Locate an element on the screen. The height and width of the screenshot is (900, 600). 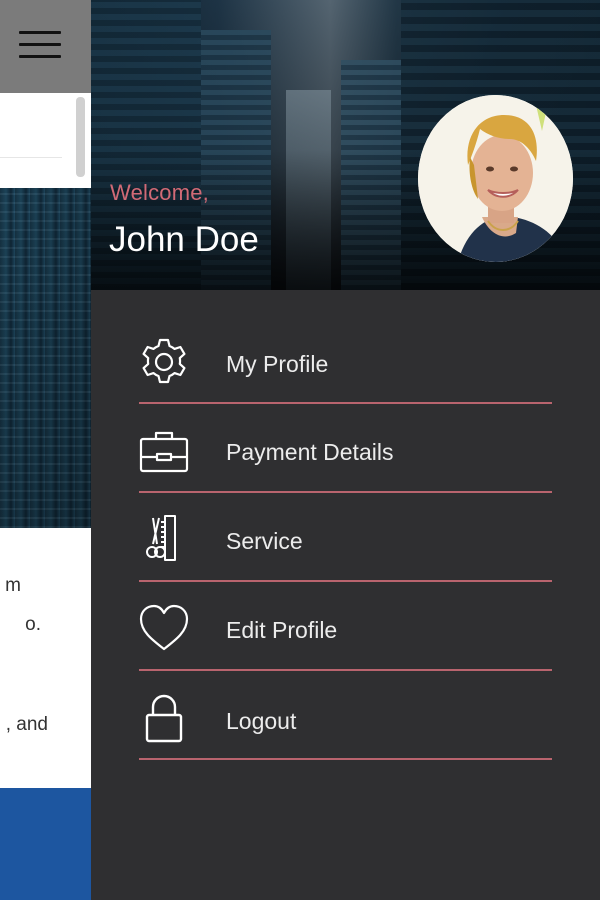
app-bar is located at coordinates (45, 46).